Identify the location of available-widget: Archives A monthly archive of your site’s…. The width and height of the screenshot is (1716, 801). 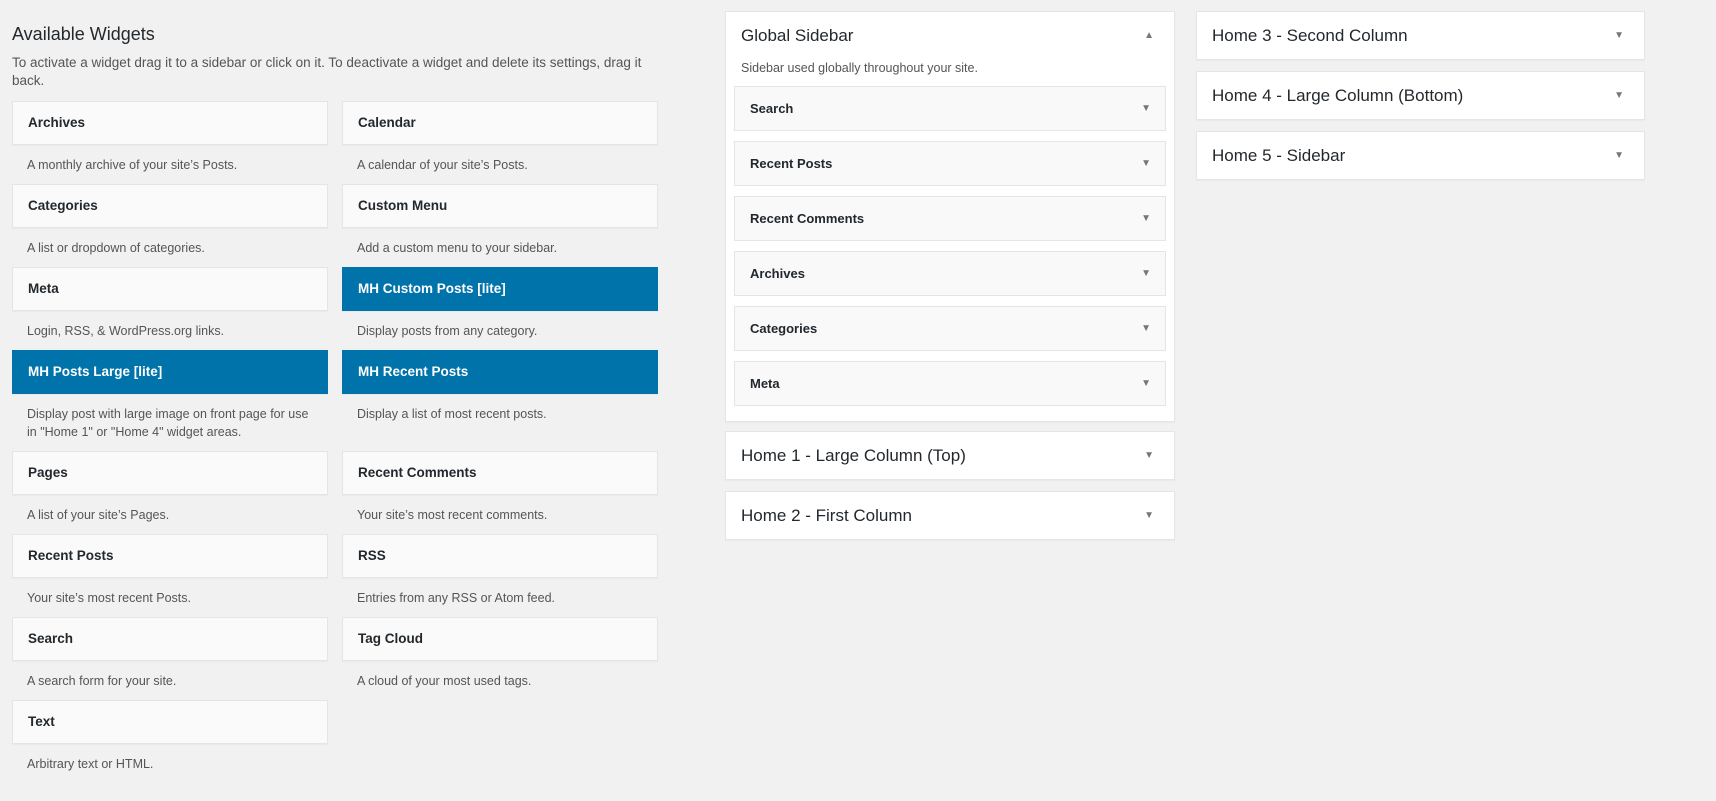
(170, 142).